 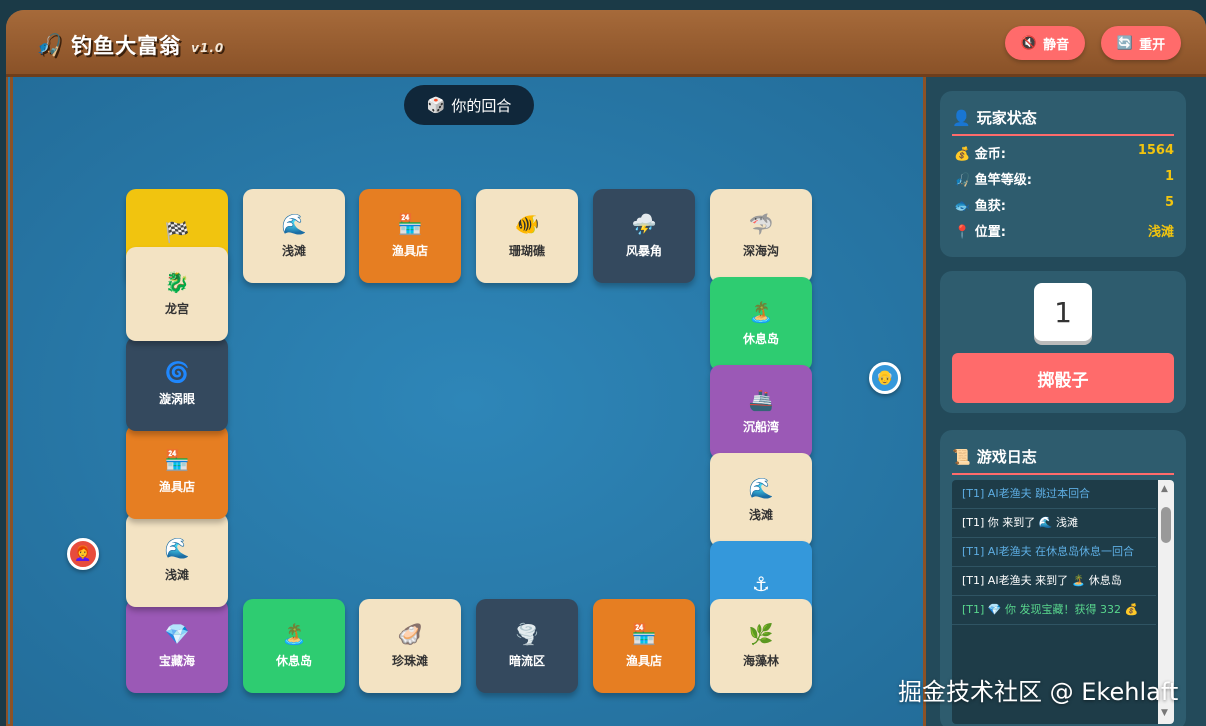 What do you see at coordinates (761, 223) in the screenshot?
I see `tile-icon: 🦈` at bounding box center [761, 223].